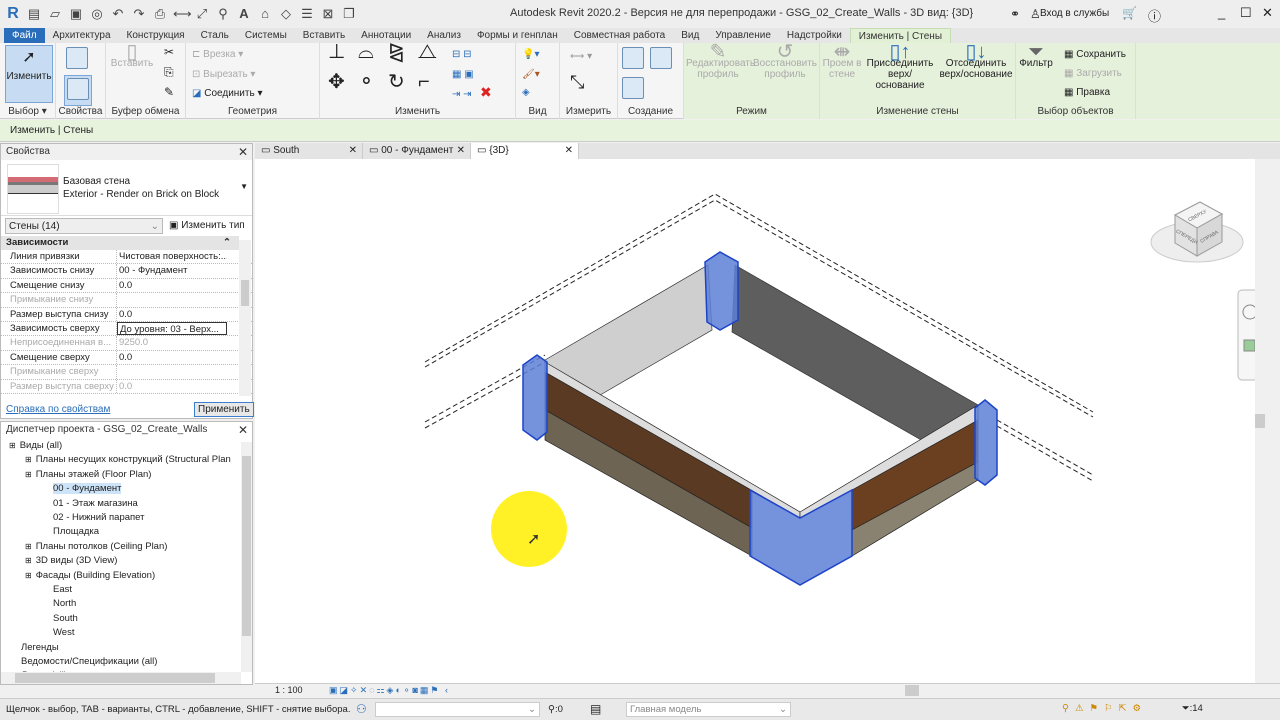 This screenshot has width=1280, height=720. What do you see at coordinates (215, 35) in the screenshot?
I see `tab-3: Сталь` at bounding box center [215, 35].